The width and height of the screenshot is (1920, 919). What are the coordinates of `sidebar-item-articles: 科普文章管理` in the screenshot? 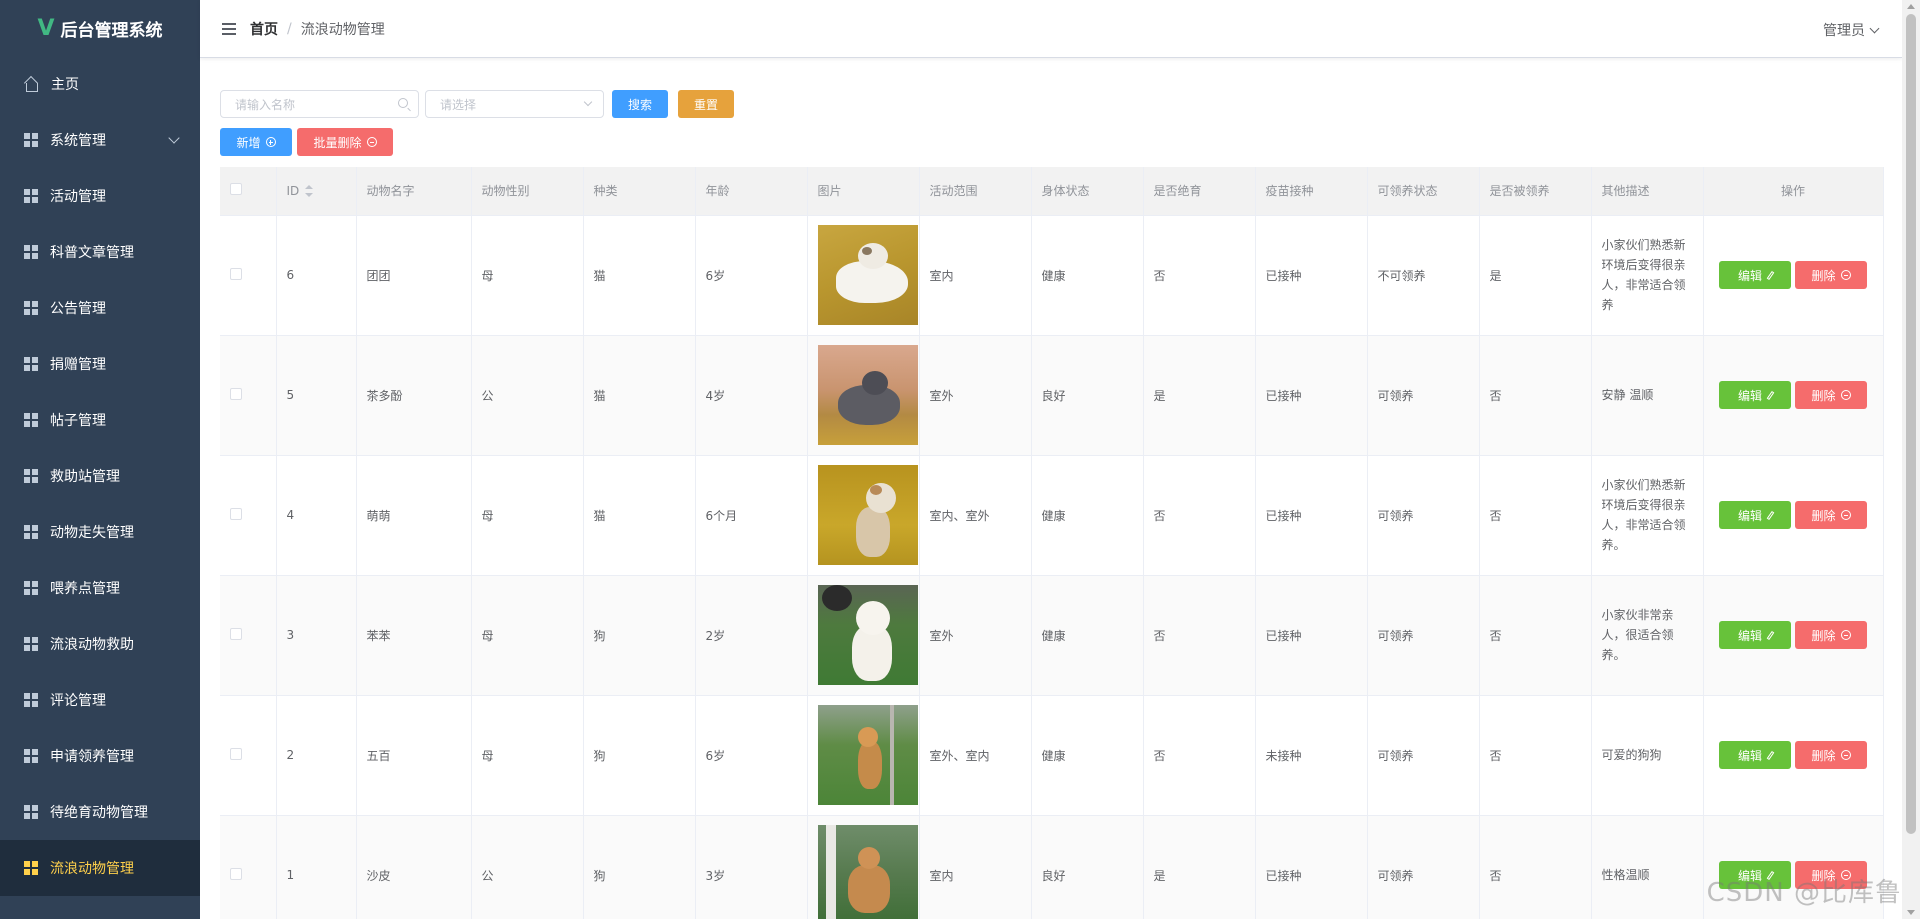 It's located at (100, 252).